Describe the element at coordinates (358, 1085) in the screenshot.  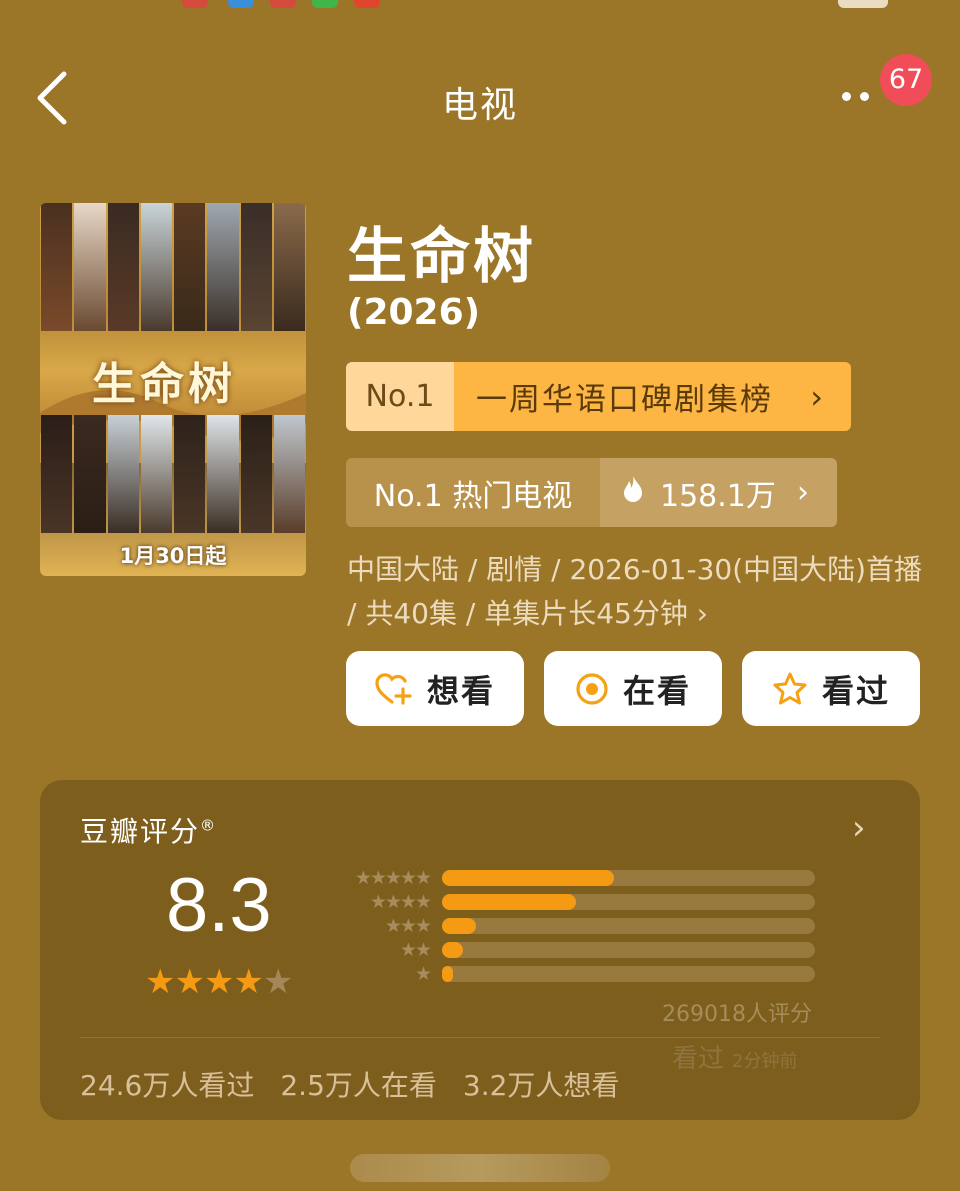
I see `stat-watching: 2.5万人在看` at that location.